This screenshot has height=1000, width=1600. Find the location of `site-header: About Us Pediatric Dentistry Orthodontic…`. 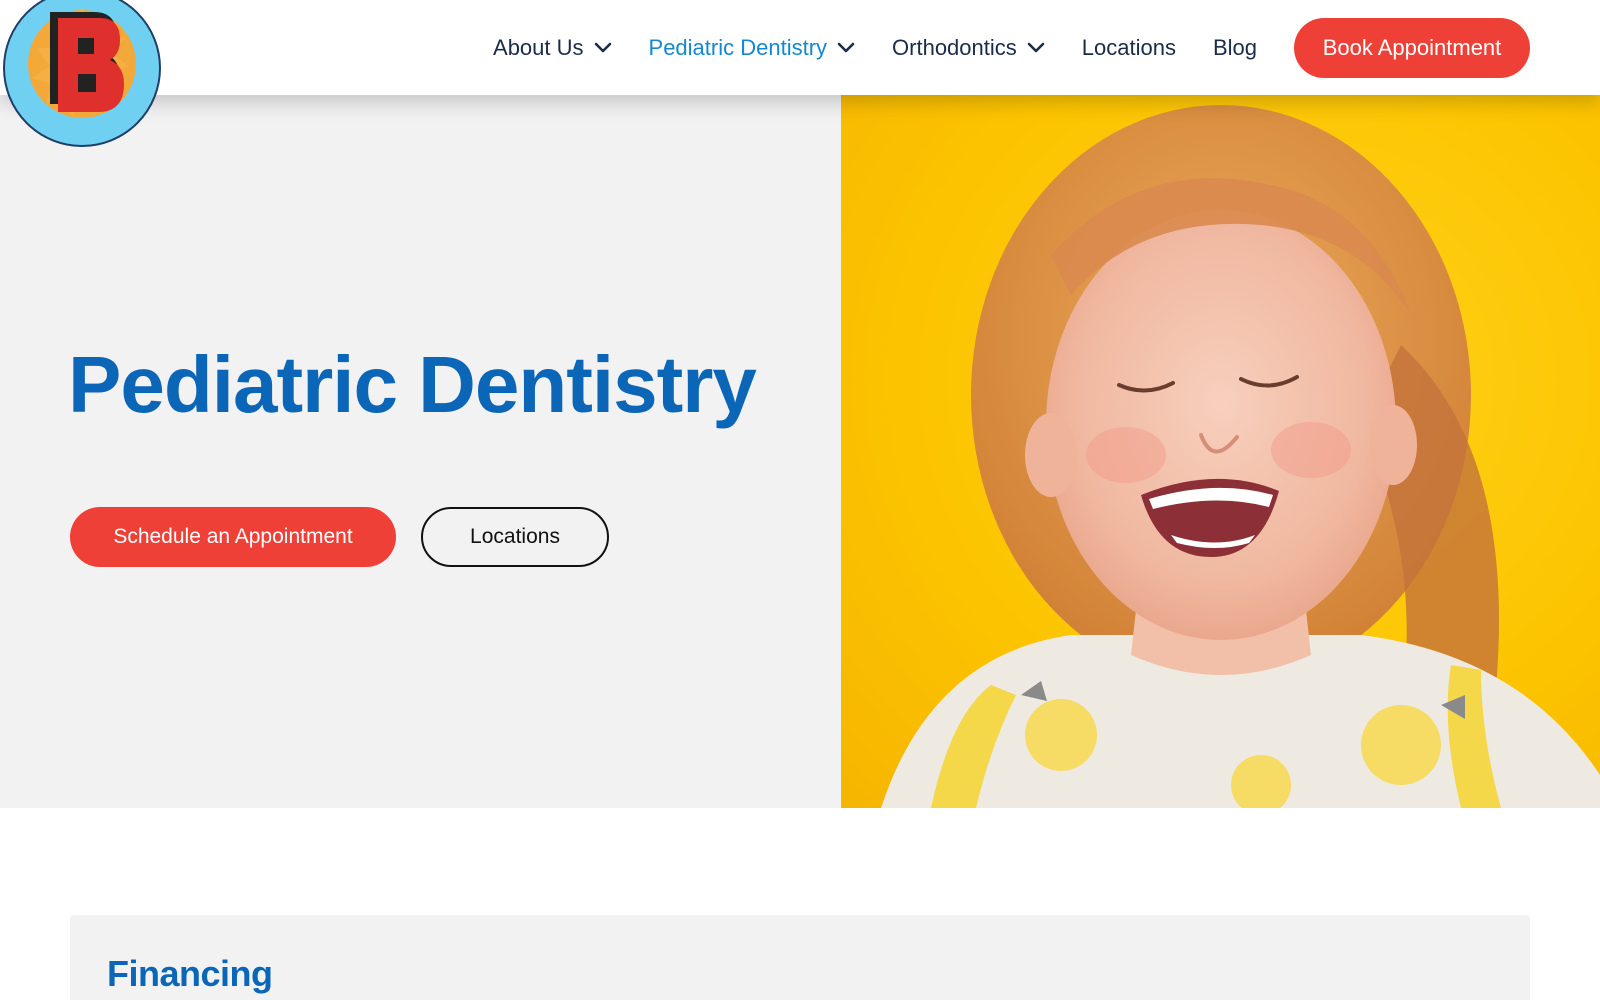

site-header: About Us Pediatric Dentistry Orthodontic… is located at coordinates (800, 47).